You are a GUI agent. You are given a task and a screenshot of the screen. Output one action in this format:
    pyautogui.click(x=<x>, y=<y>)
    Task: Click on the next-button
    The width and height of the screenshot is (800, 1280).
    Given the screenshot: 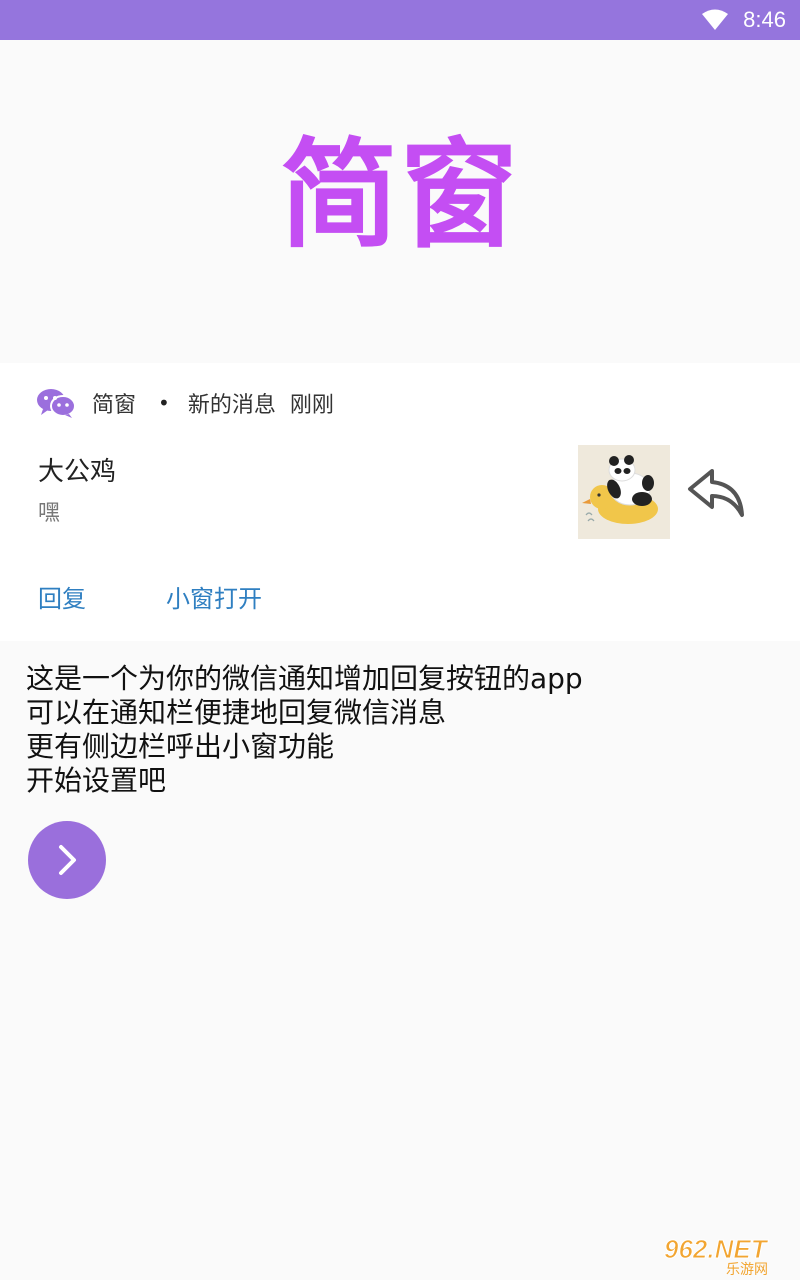 What is the action you would take?
    pyautogui.click(x=67, y=860)
    